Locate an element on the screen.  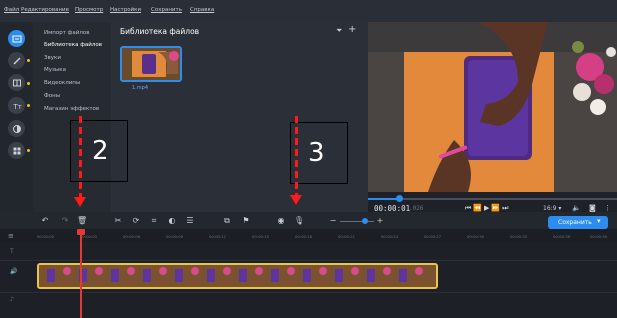
sidebar-item-videoclips: Видеоклипы is located at coordinates (62, 83).